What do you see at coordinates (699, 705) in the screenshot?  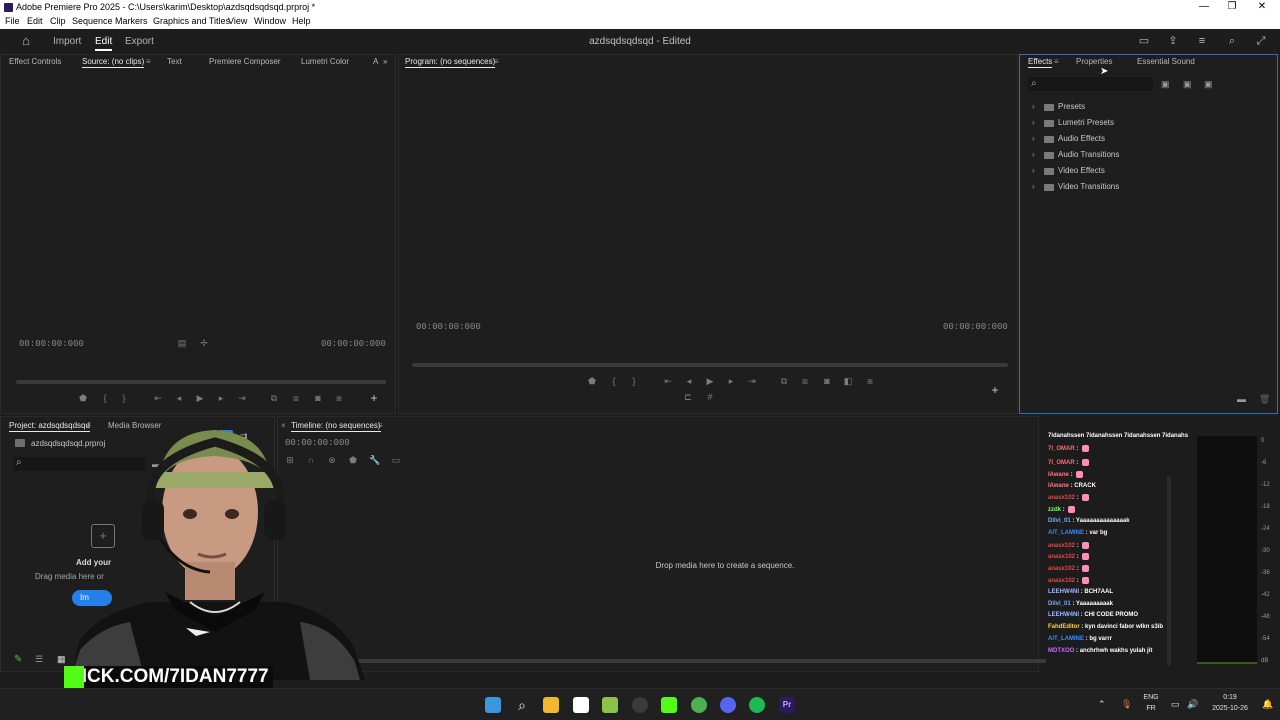 I see `chrome-icon` at bounding box center [699, 705].